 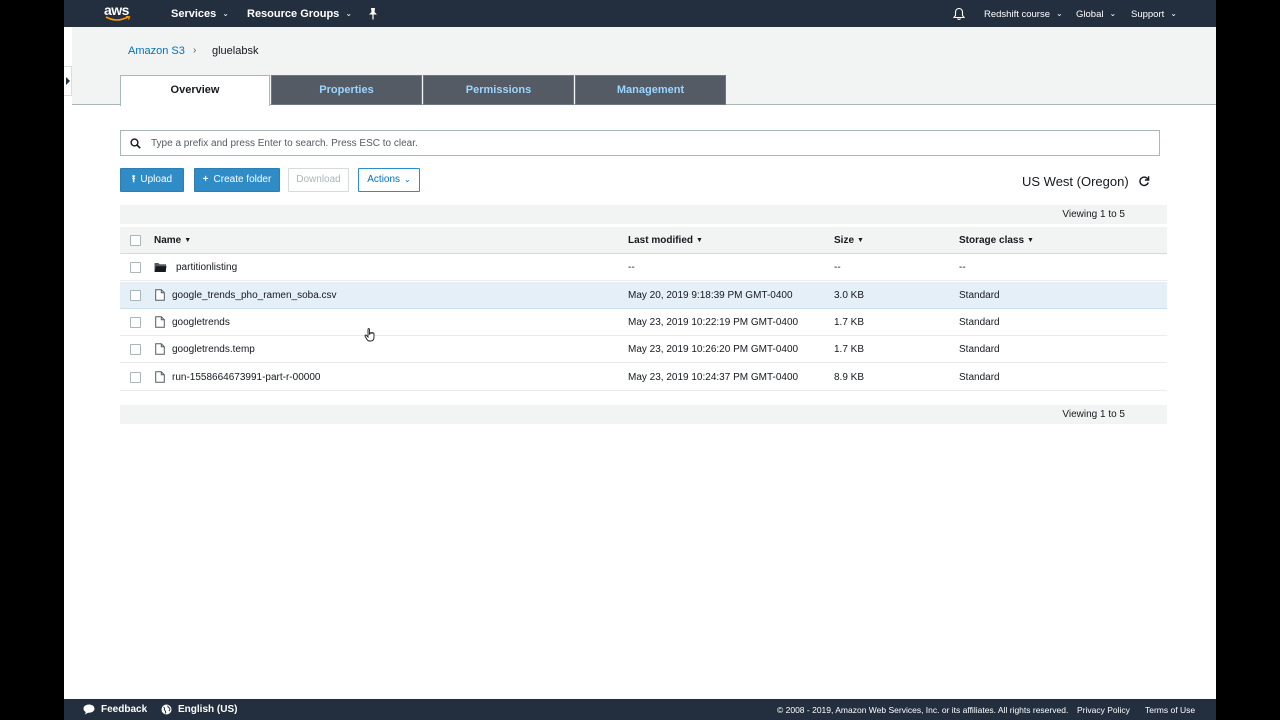 What do you see at coordinates (172, 240) in the screenshot?
I see `column-header-name: Name ▼` at bounding box center [172, 240].